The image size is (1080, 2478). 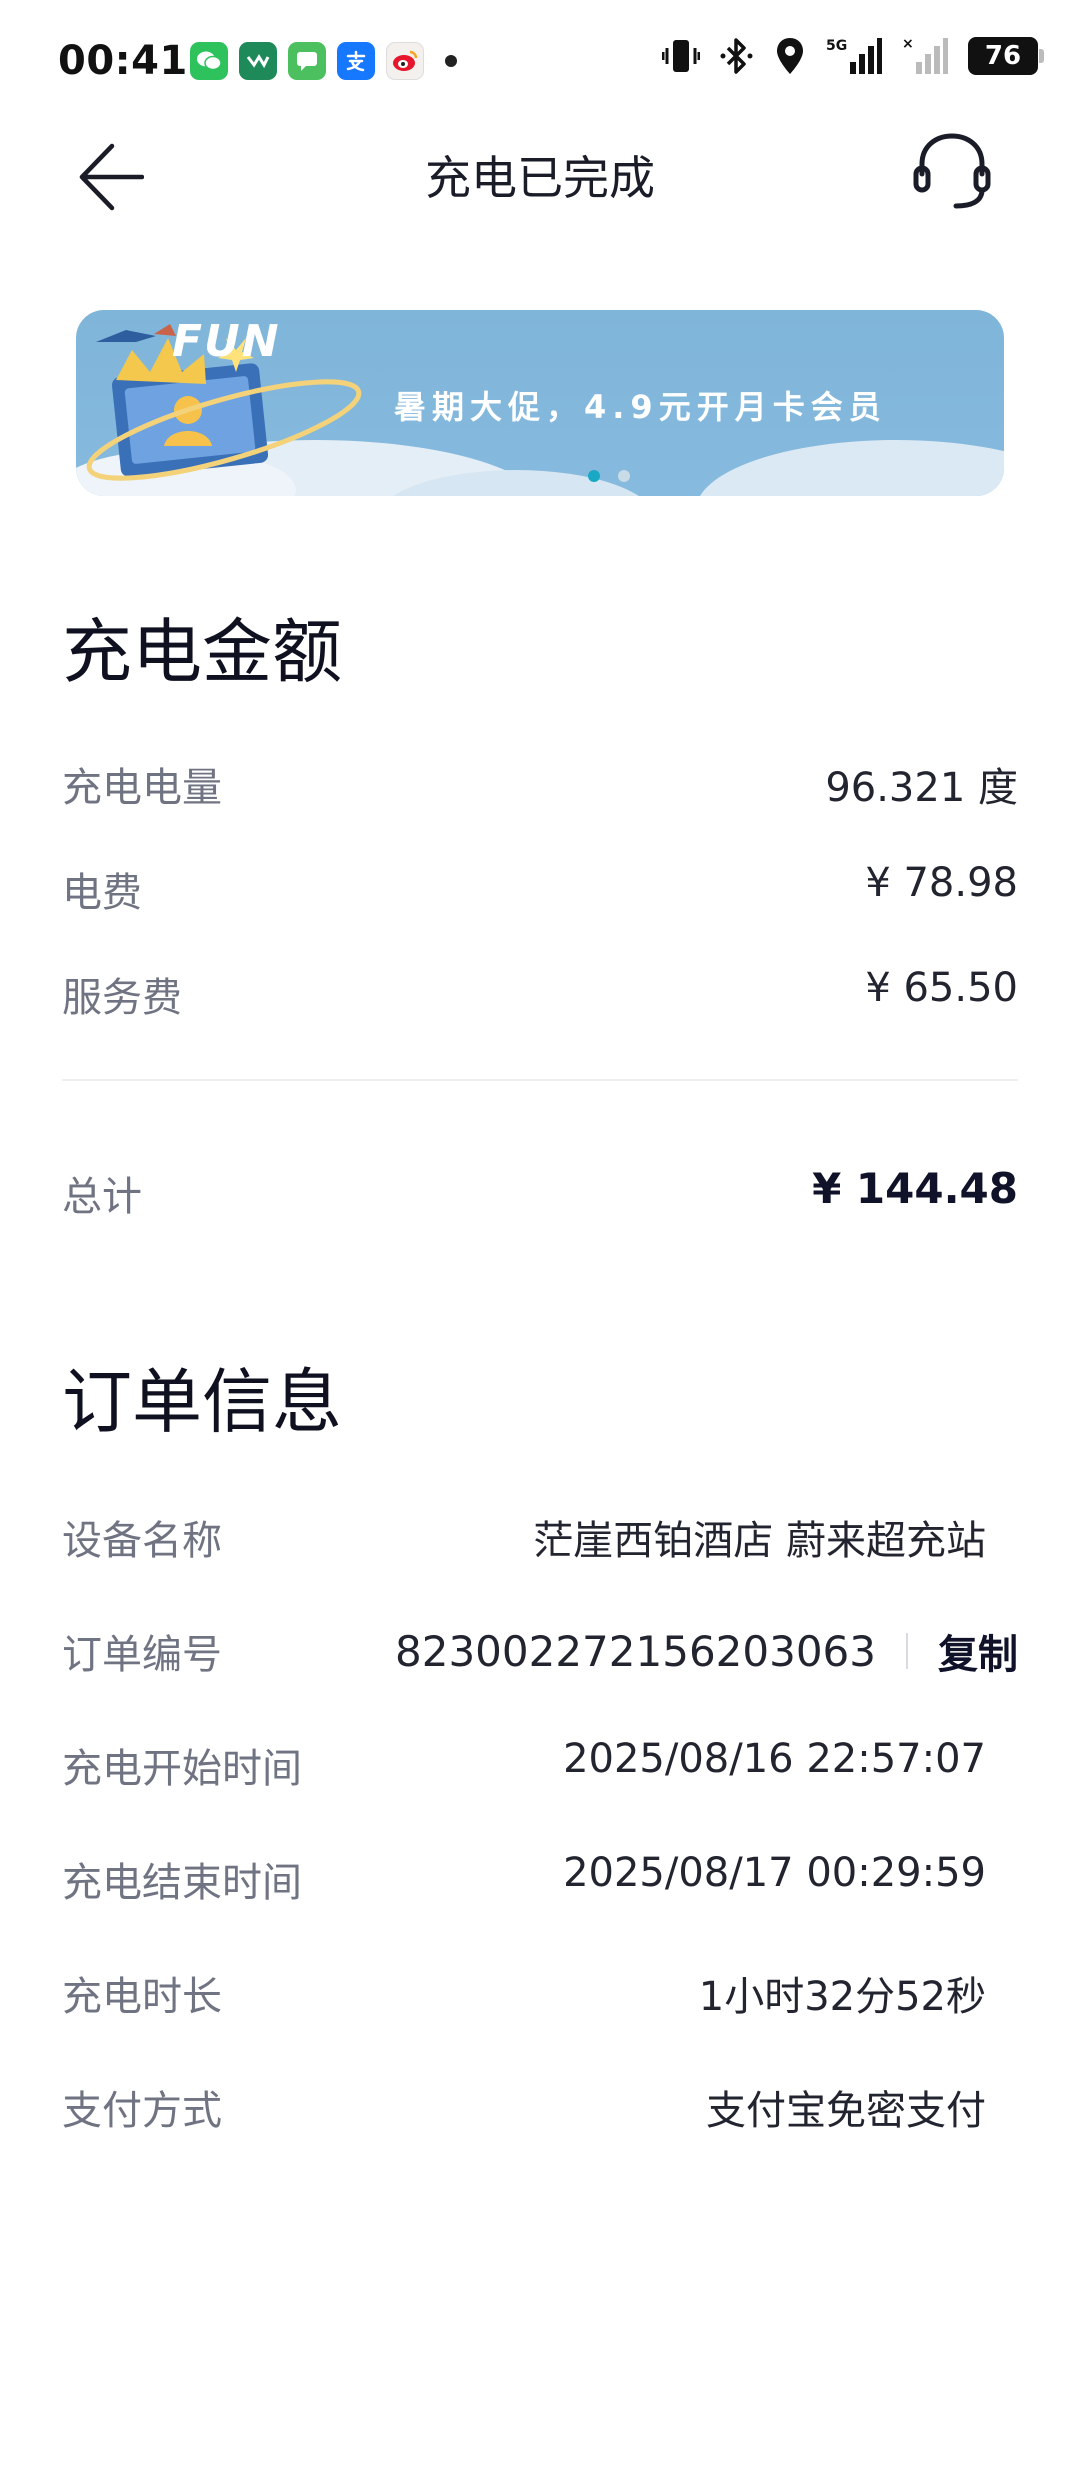 What do you see at coordinates (846, 2111) in the screenshot?
I see `payment-method-value: 支付宝免密支付` at bounding box center [846, 2111].